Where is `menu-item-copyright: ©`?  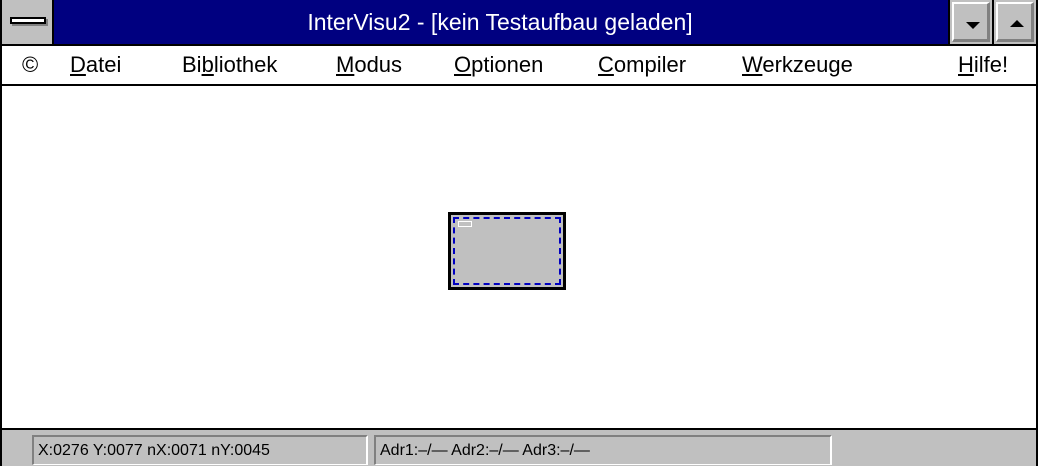
menu-item-copyright: © is located at coordinates (30, 65).